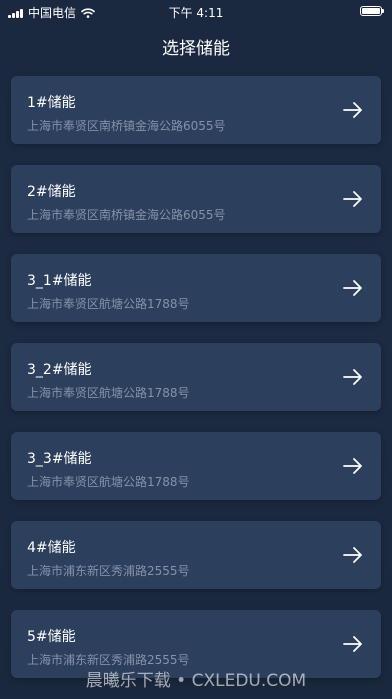  I want to click on status-time: 下午 4:11, so click(196, 13).